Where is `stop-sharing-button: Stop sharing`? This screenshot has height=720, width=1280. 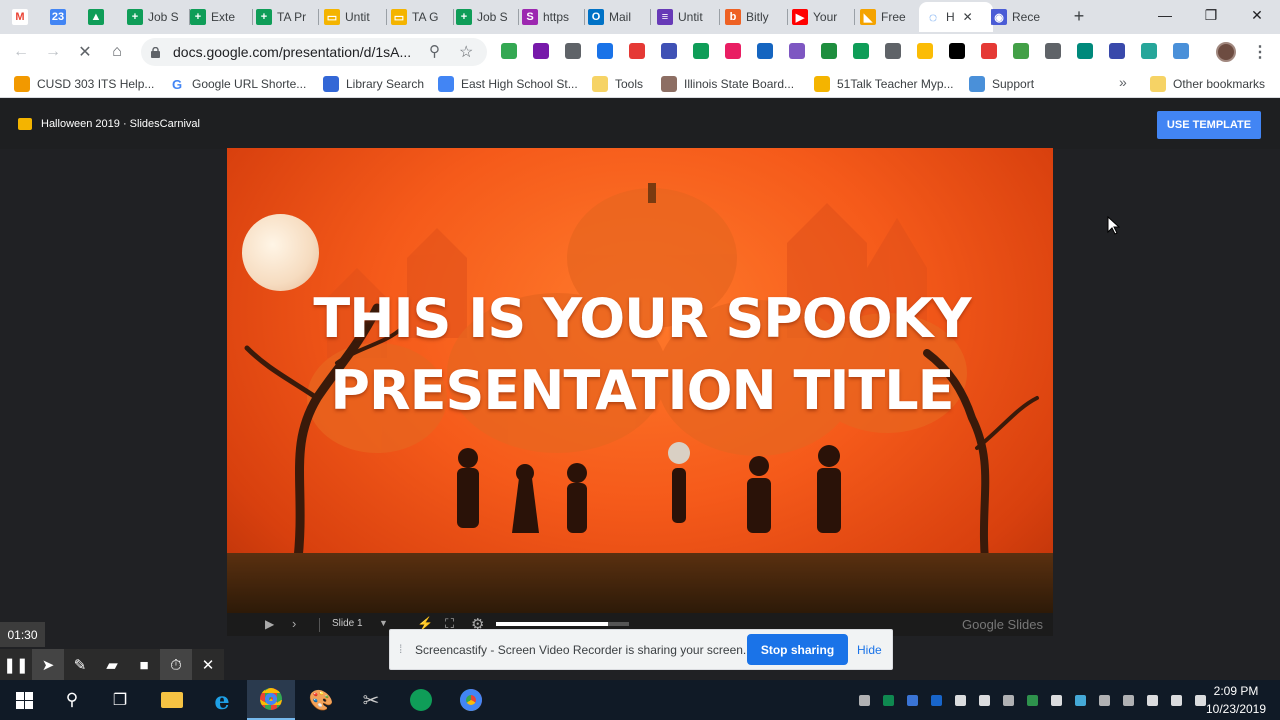 stop-sharing-button: Stop sharing is located at coordinates (797, 649).